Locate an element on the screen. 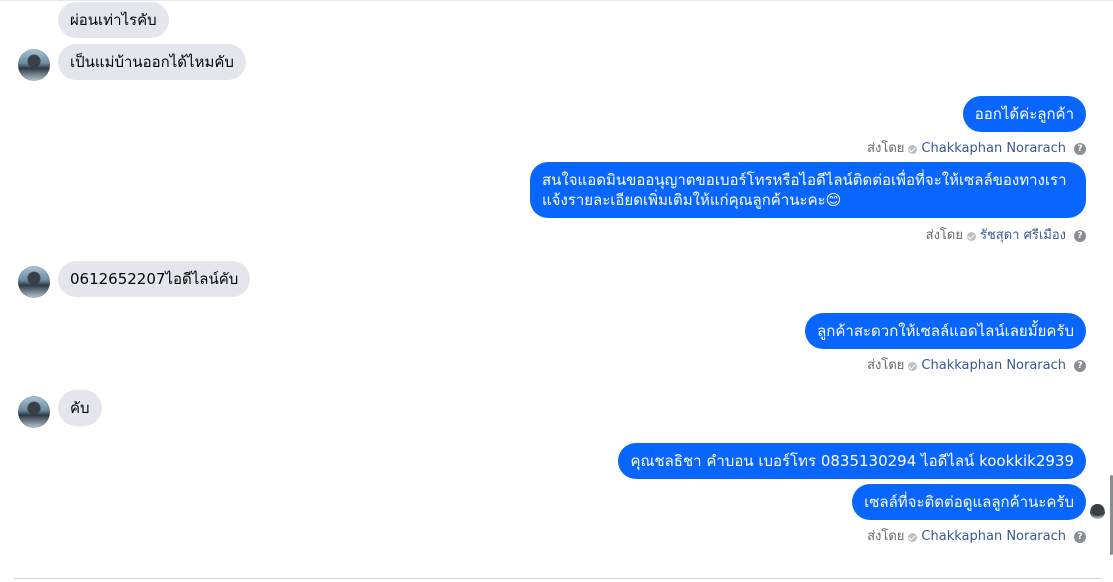 The width and height of the screenshot is (1113, 582). message-bubble-incoming: คับ is located at coordinates (80, 408).